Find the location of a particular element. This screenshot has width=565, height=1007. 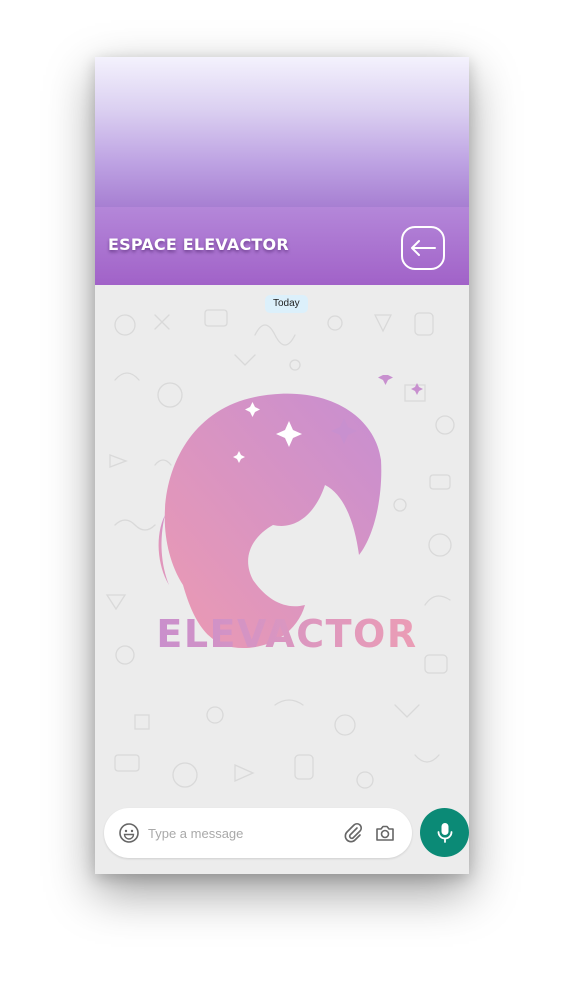

back-button is located at coordinates (423, 248).